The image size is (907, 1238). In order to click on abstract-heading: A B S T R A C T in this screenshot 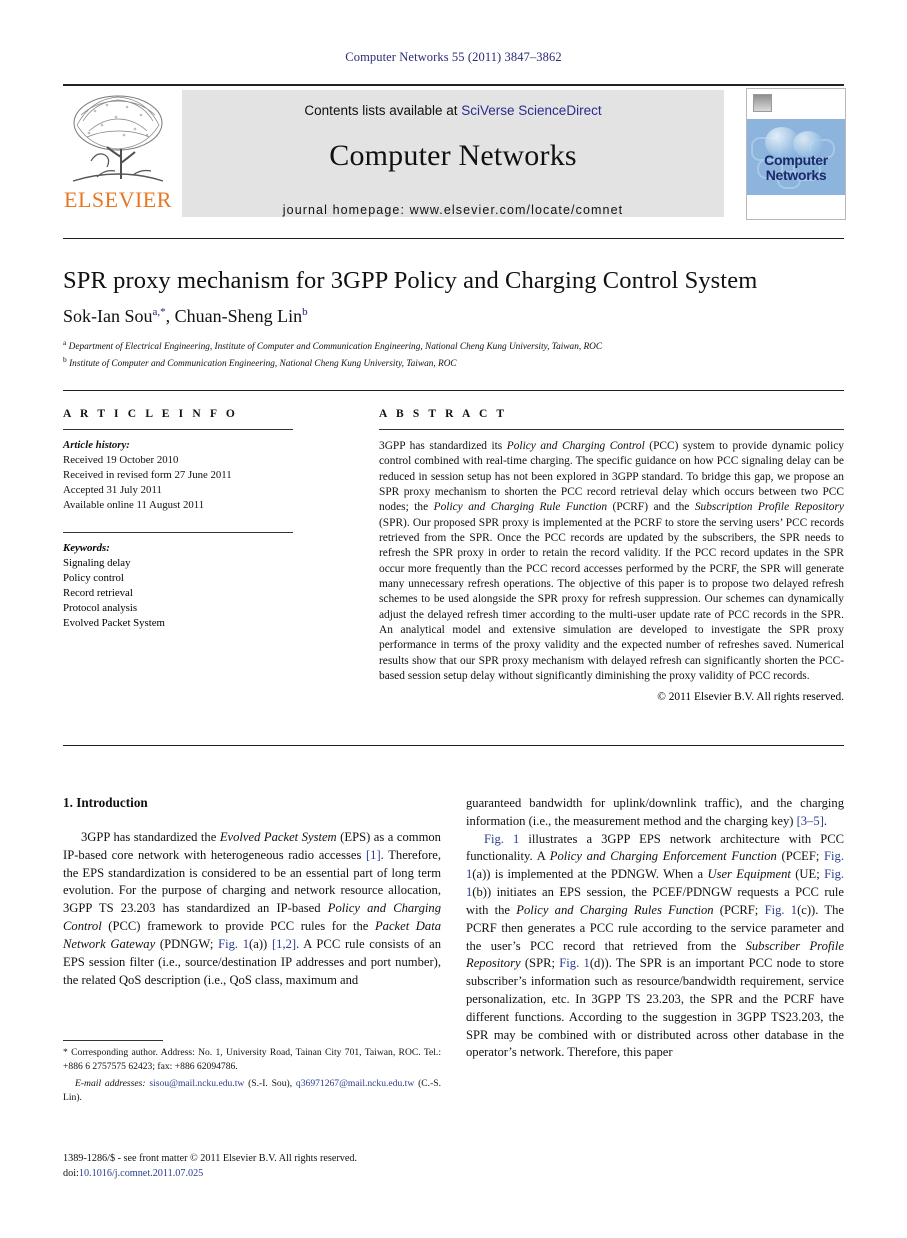, I will do `click(443, 414)`.